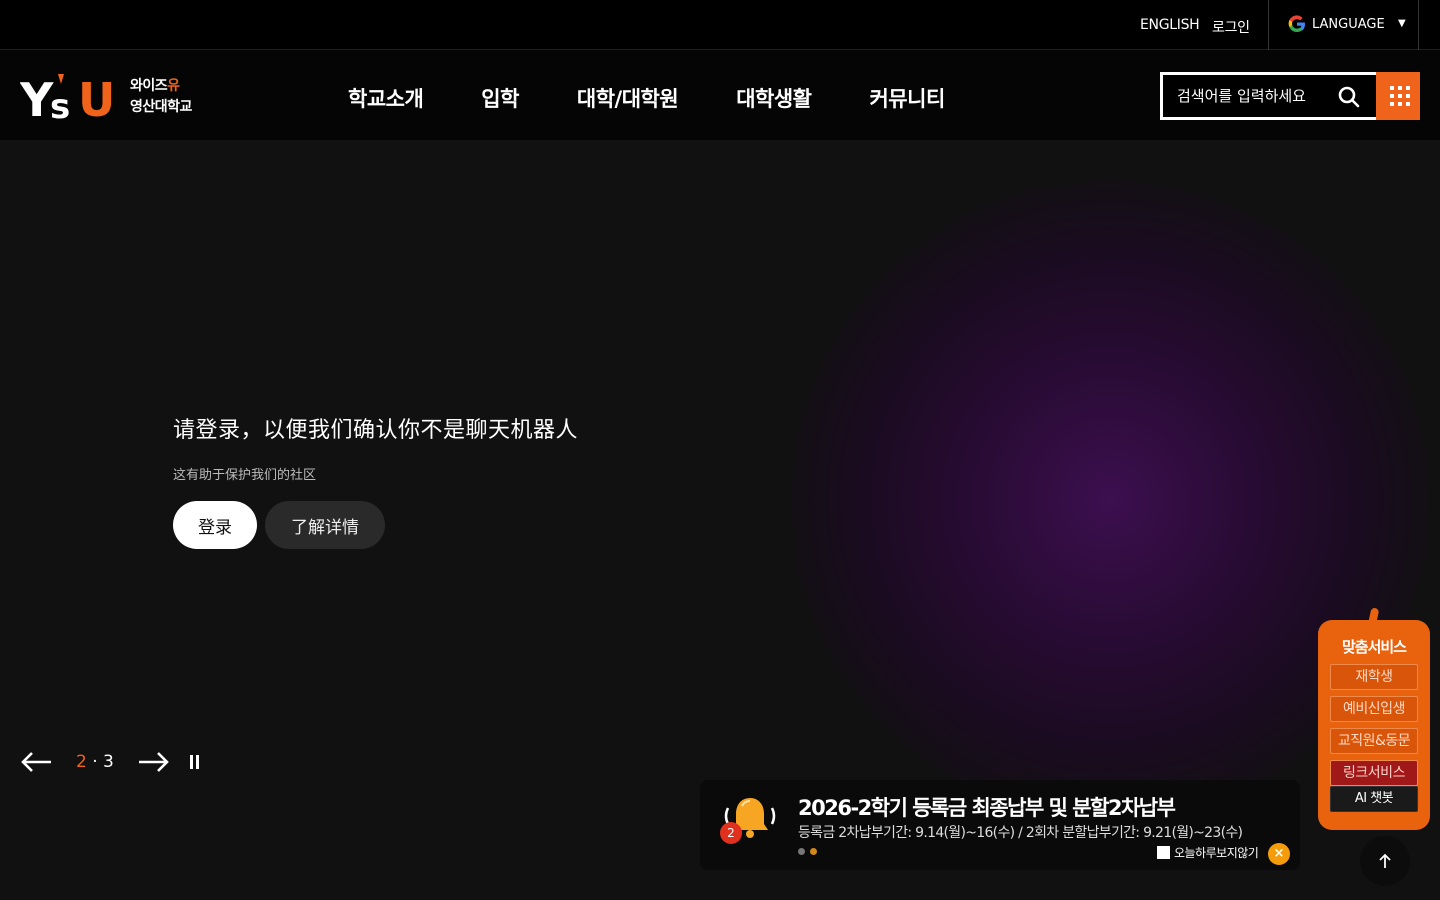 This screenshot has width=1440, height=900. I want to click on slide-counter: 2 · 3, so click(95, 762).